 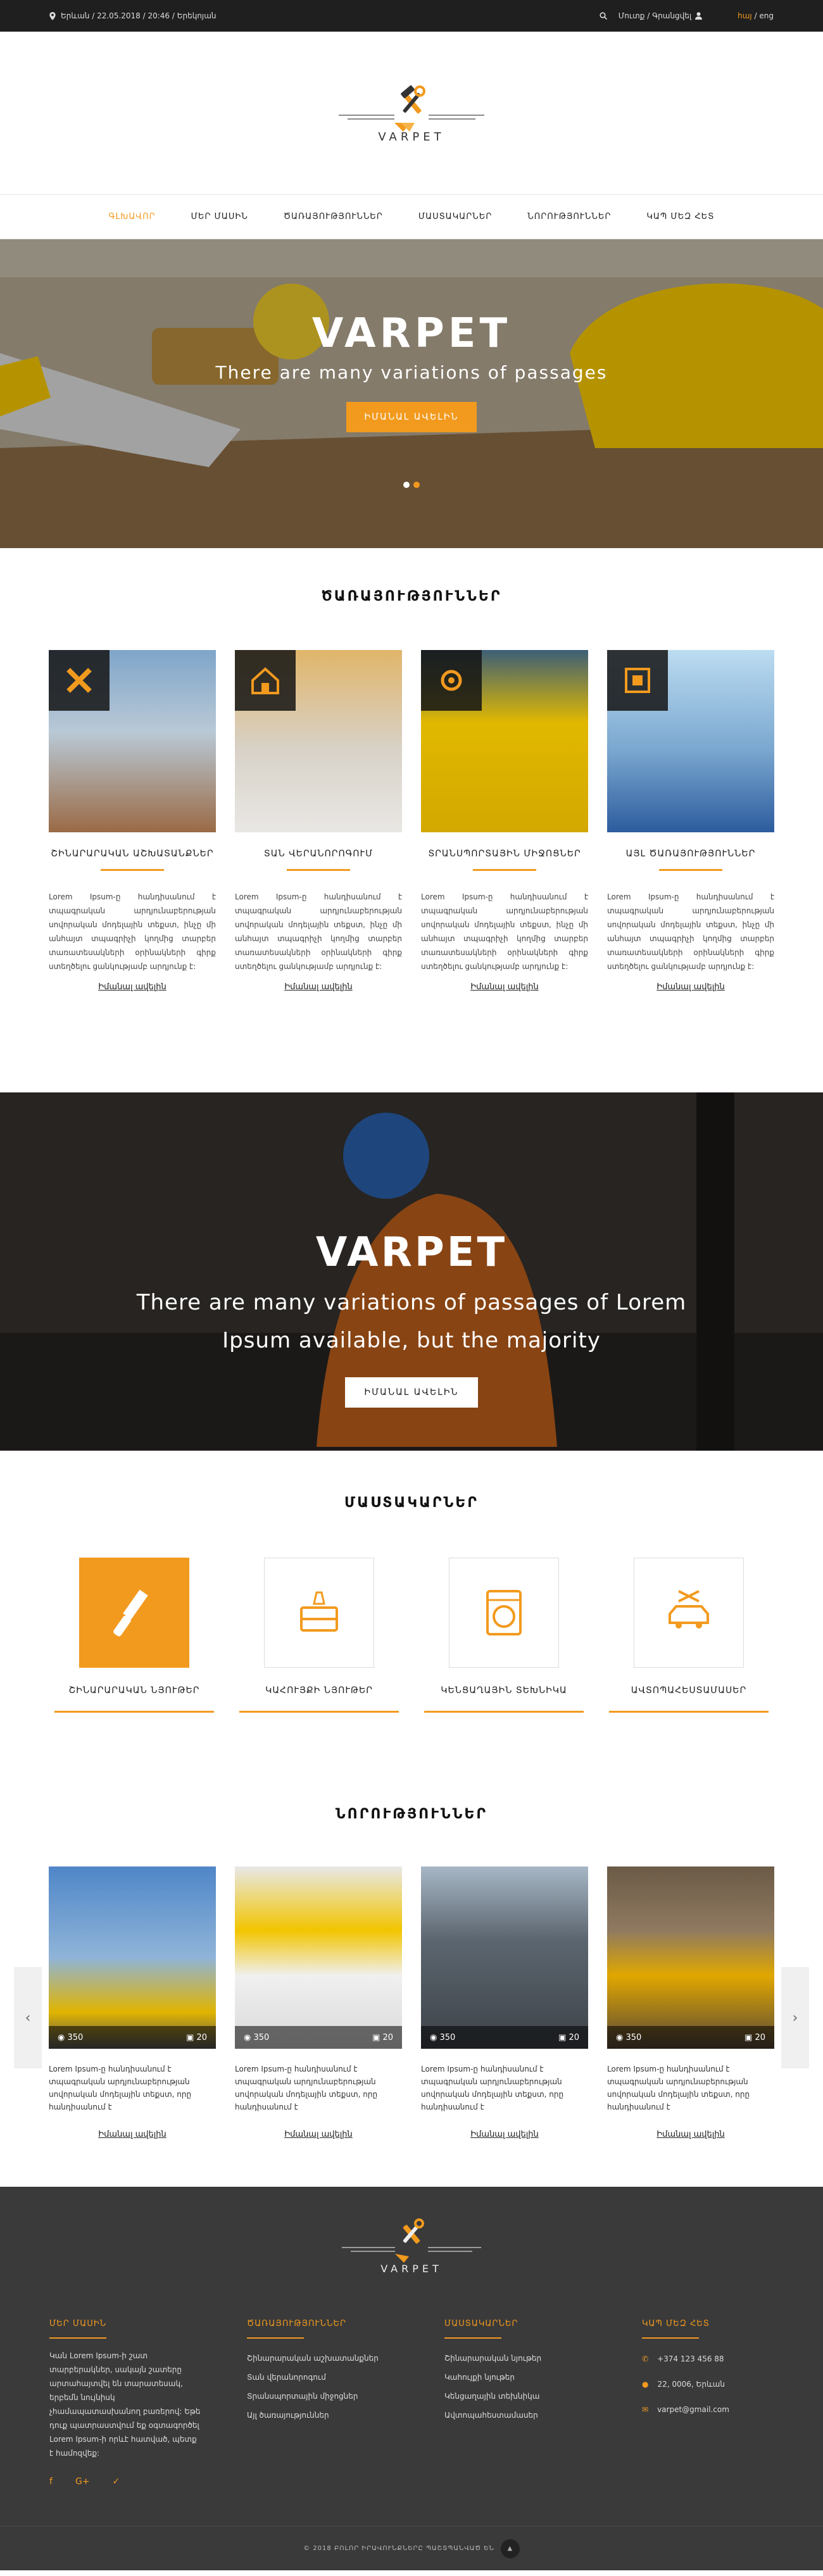 What do you see at coordinates (333, 217) in the screenshot?
I see `nav-services: ԾԱՌԱՅՈՒԹՅՈՒՆՆԵՐ` at bounding box center [333, 217].